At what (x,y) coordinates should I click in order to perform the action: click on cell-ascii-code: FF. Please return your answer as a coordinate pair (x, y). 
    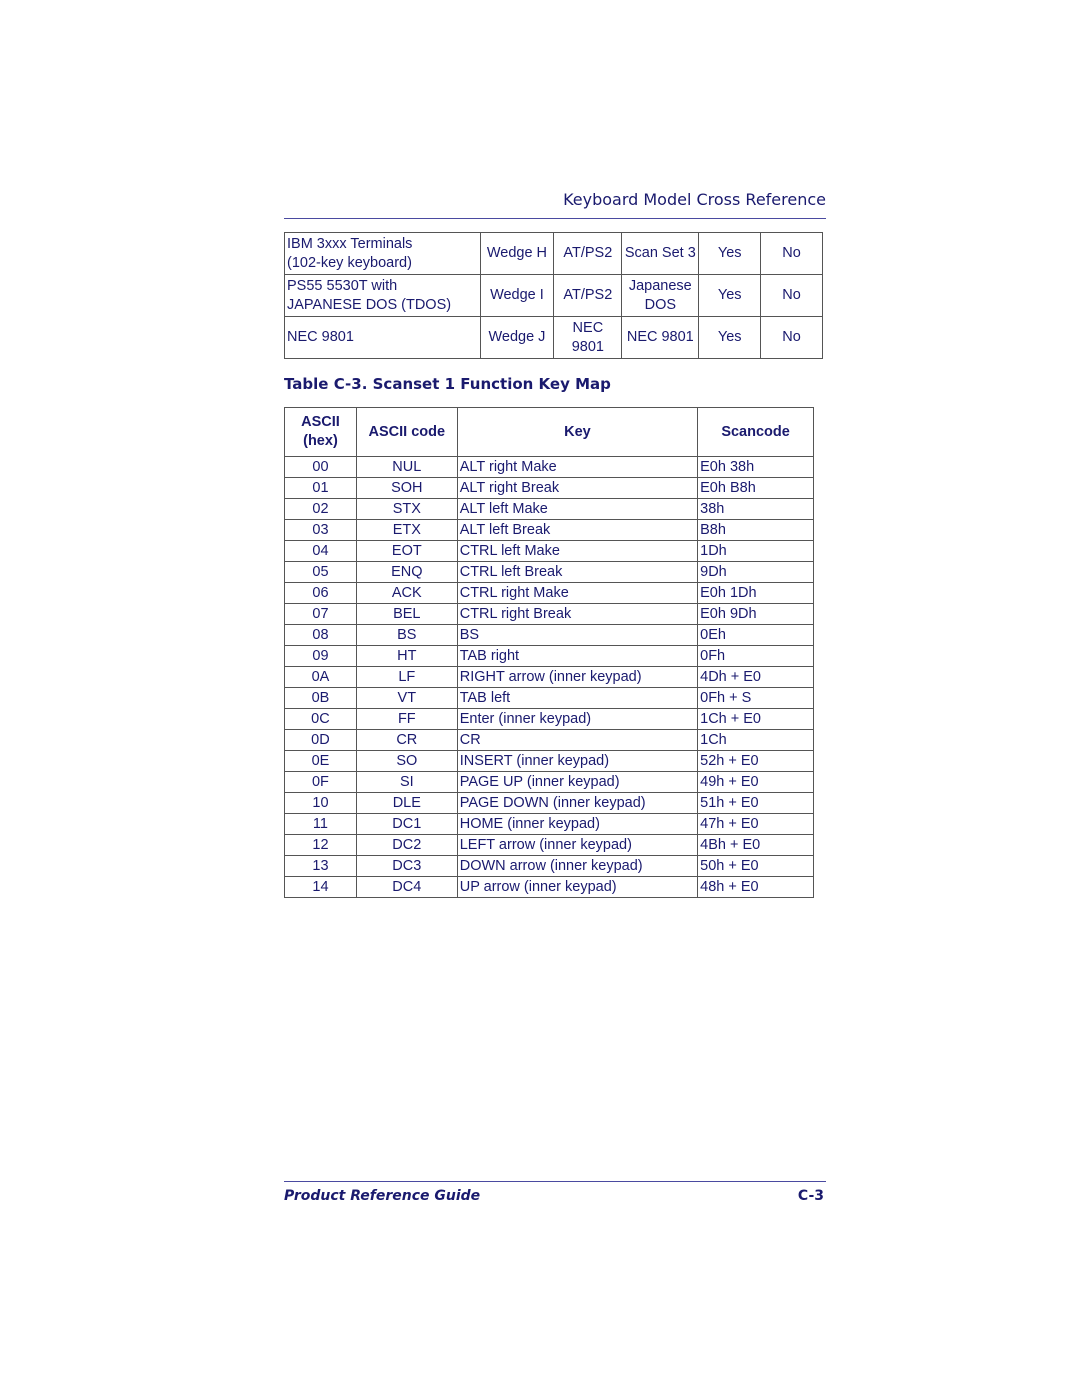
    Looking at the image, I should click on (406, 719).